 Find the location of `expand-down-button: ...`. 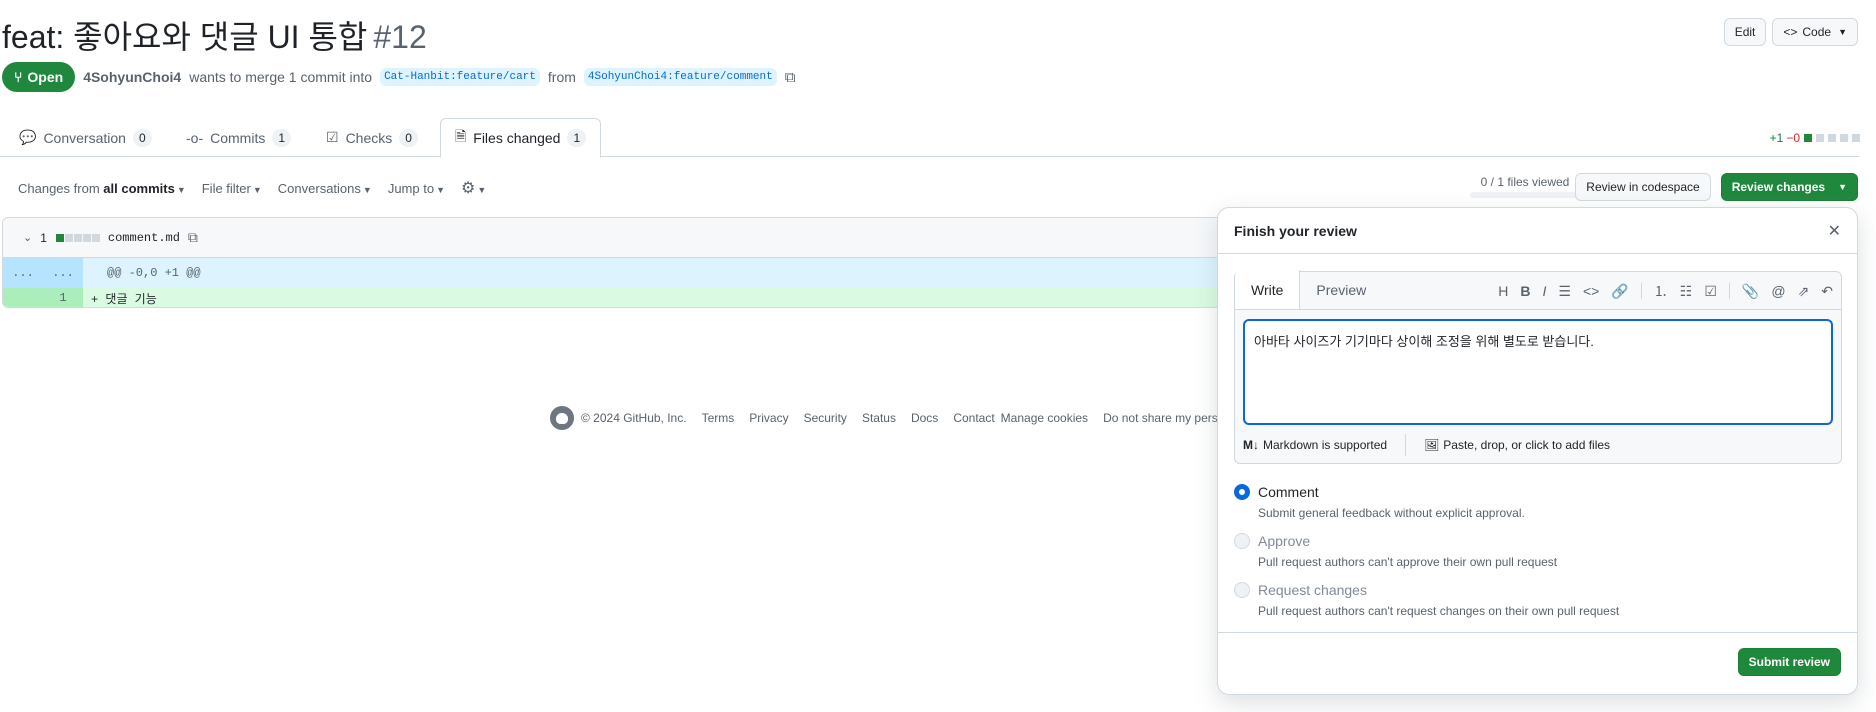

expand-down-button: ... is located at coordinates (63, 273).